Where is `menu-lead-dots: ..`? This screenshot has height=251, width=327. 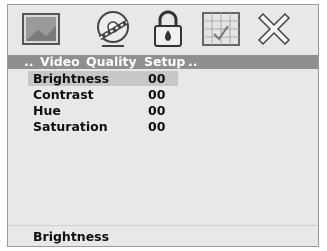 menu-lead-dots: .. is located at coordinates (29, 61).